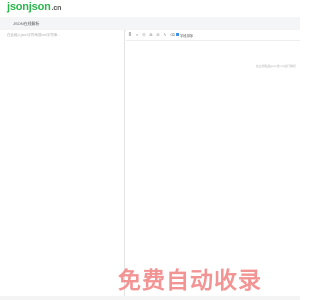 The image size is (320, 300). I want to click on top-header: jsonjson.cn, so click(150, 7).